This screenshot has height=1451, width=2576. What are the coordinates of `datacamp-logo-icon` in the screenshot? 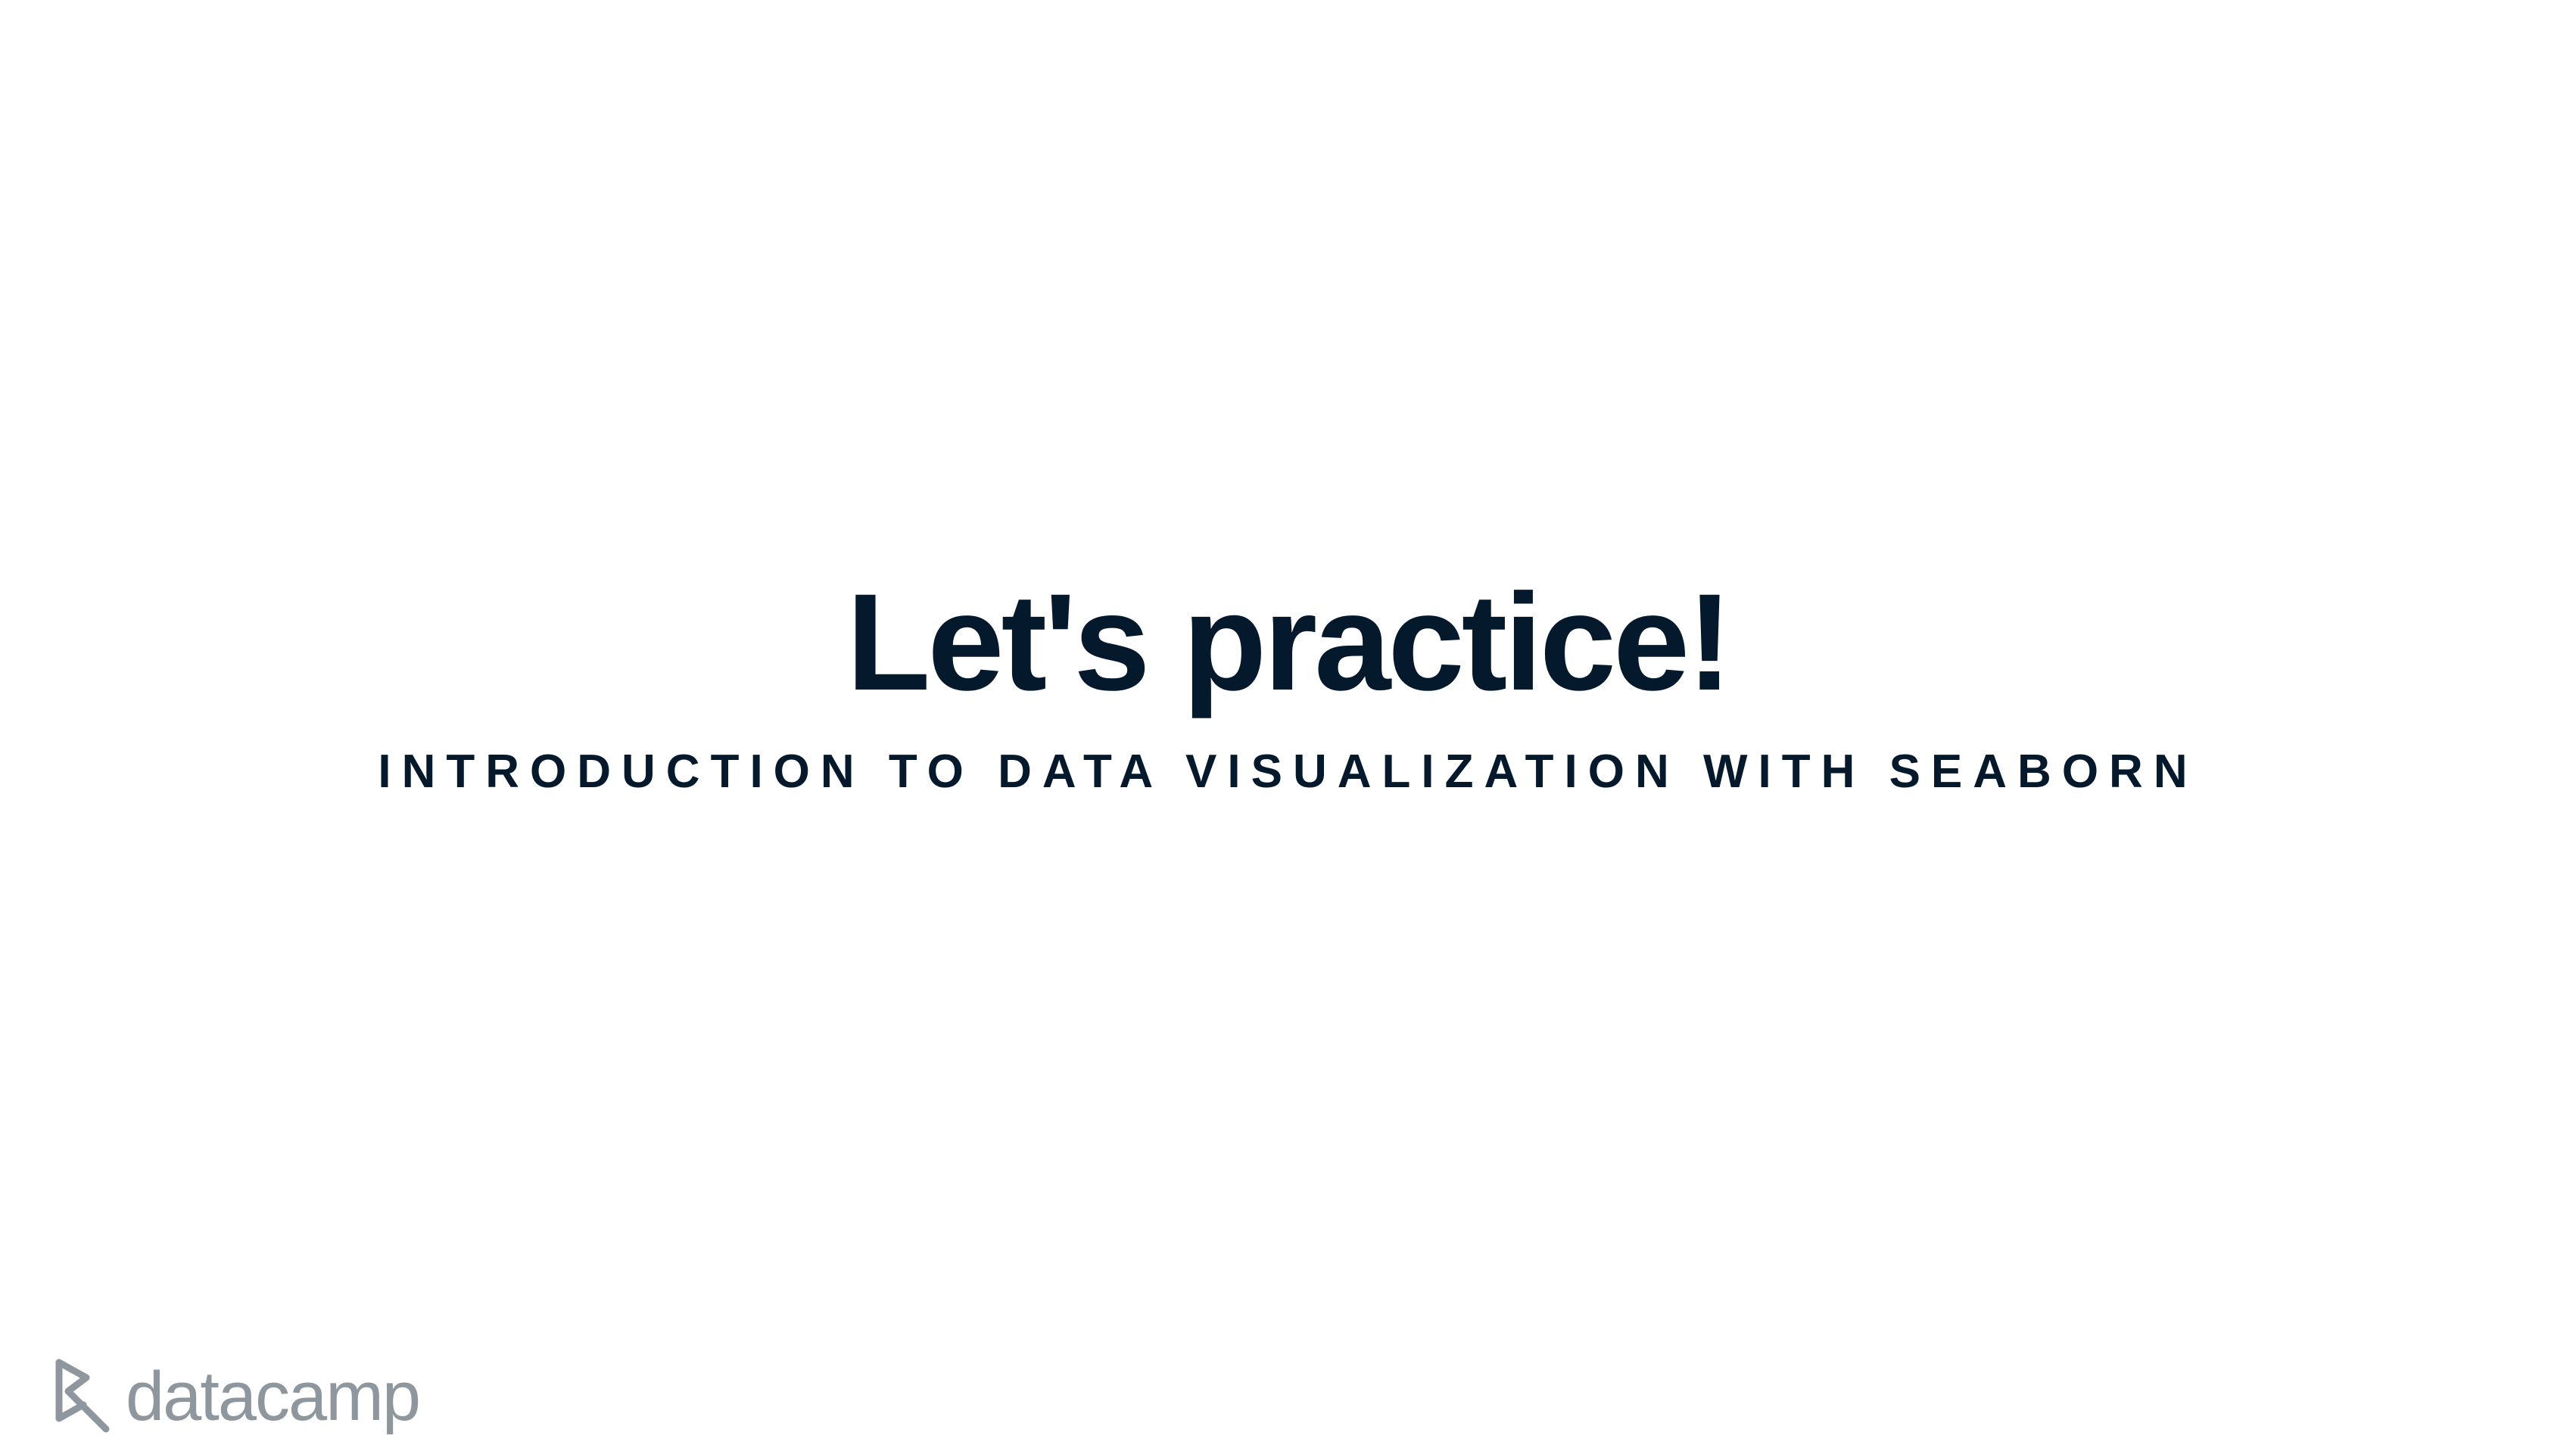 It's located at (82, 1396).